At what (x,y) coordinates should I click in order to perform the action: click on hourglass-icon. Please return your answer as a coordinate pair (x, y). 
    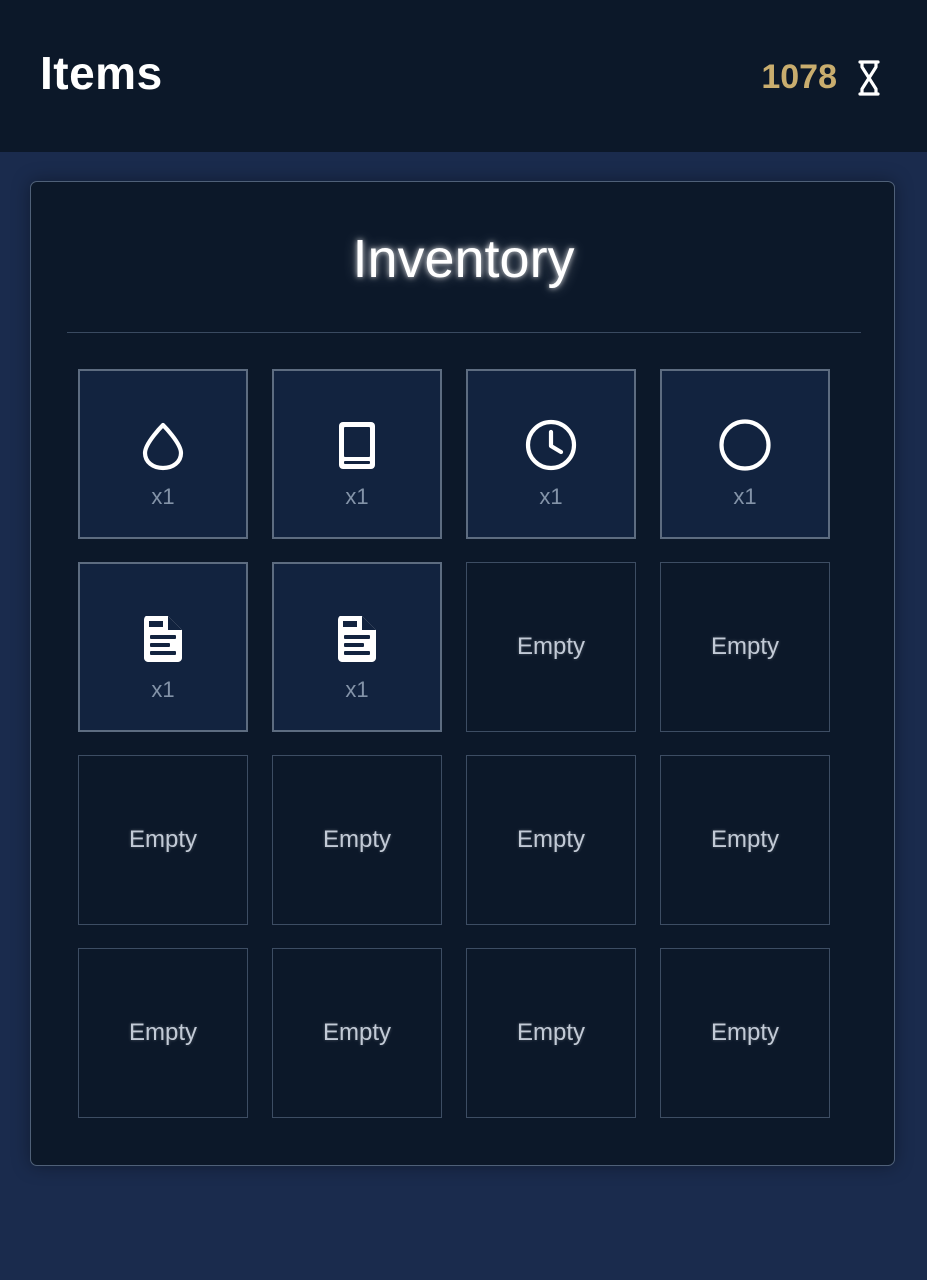
    Looking at the image, I should click on (869, 77).